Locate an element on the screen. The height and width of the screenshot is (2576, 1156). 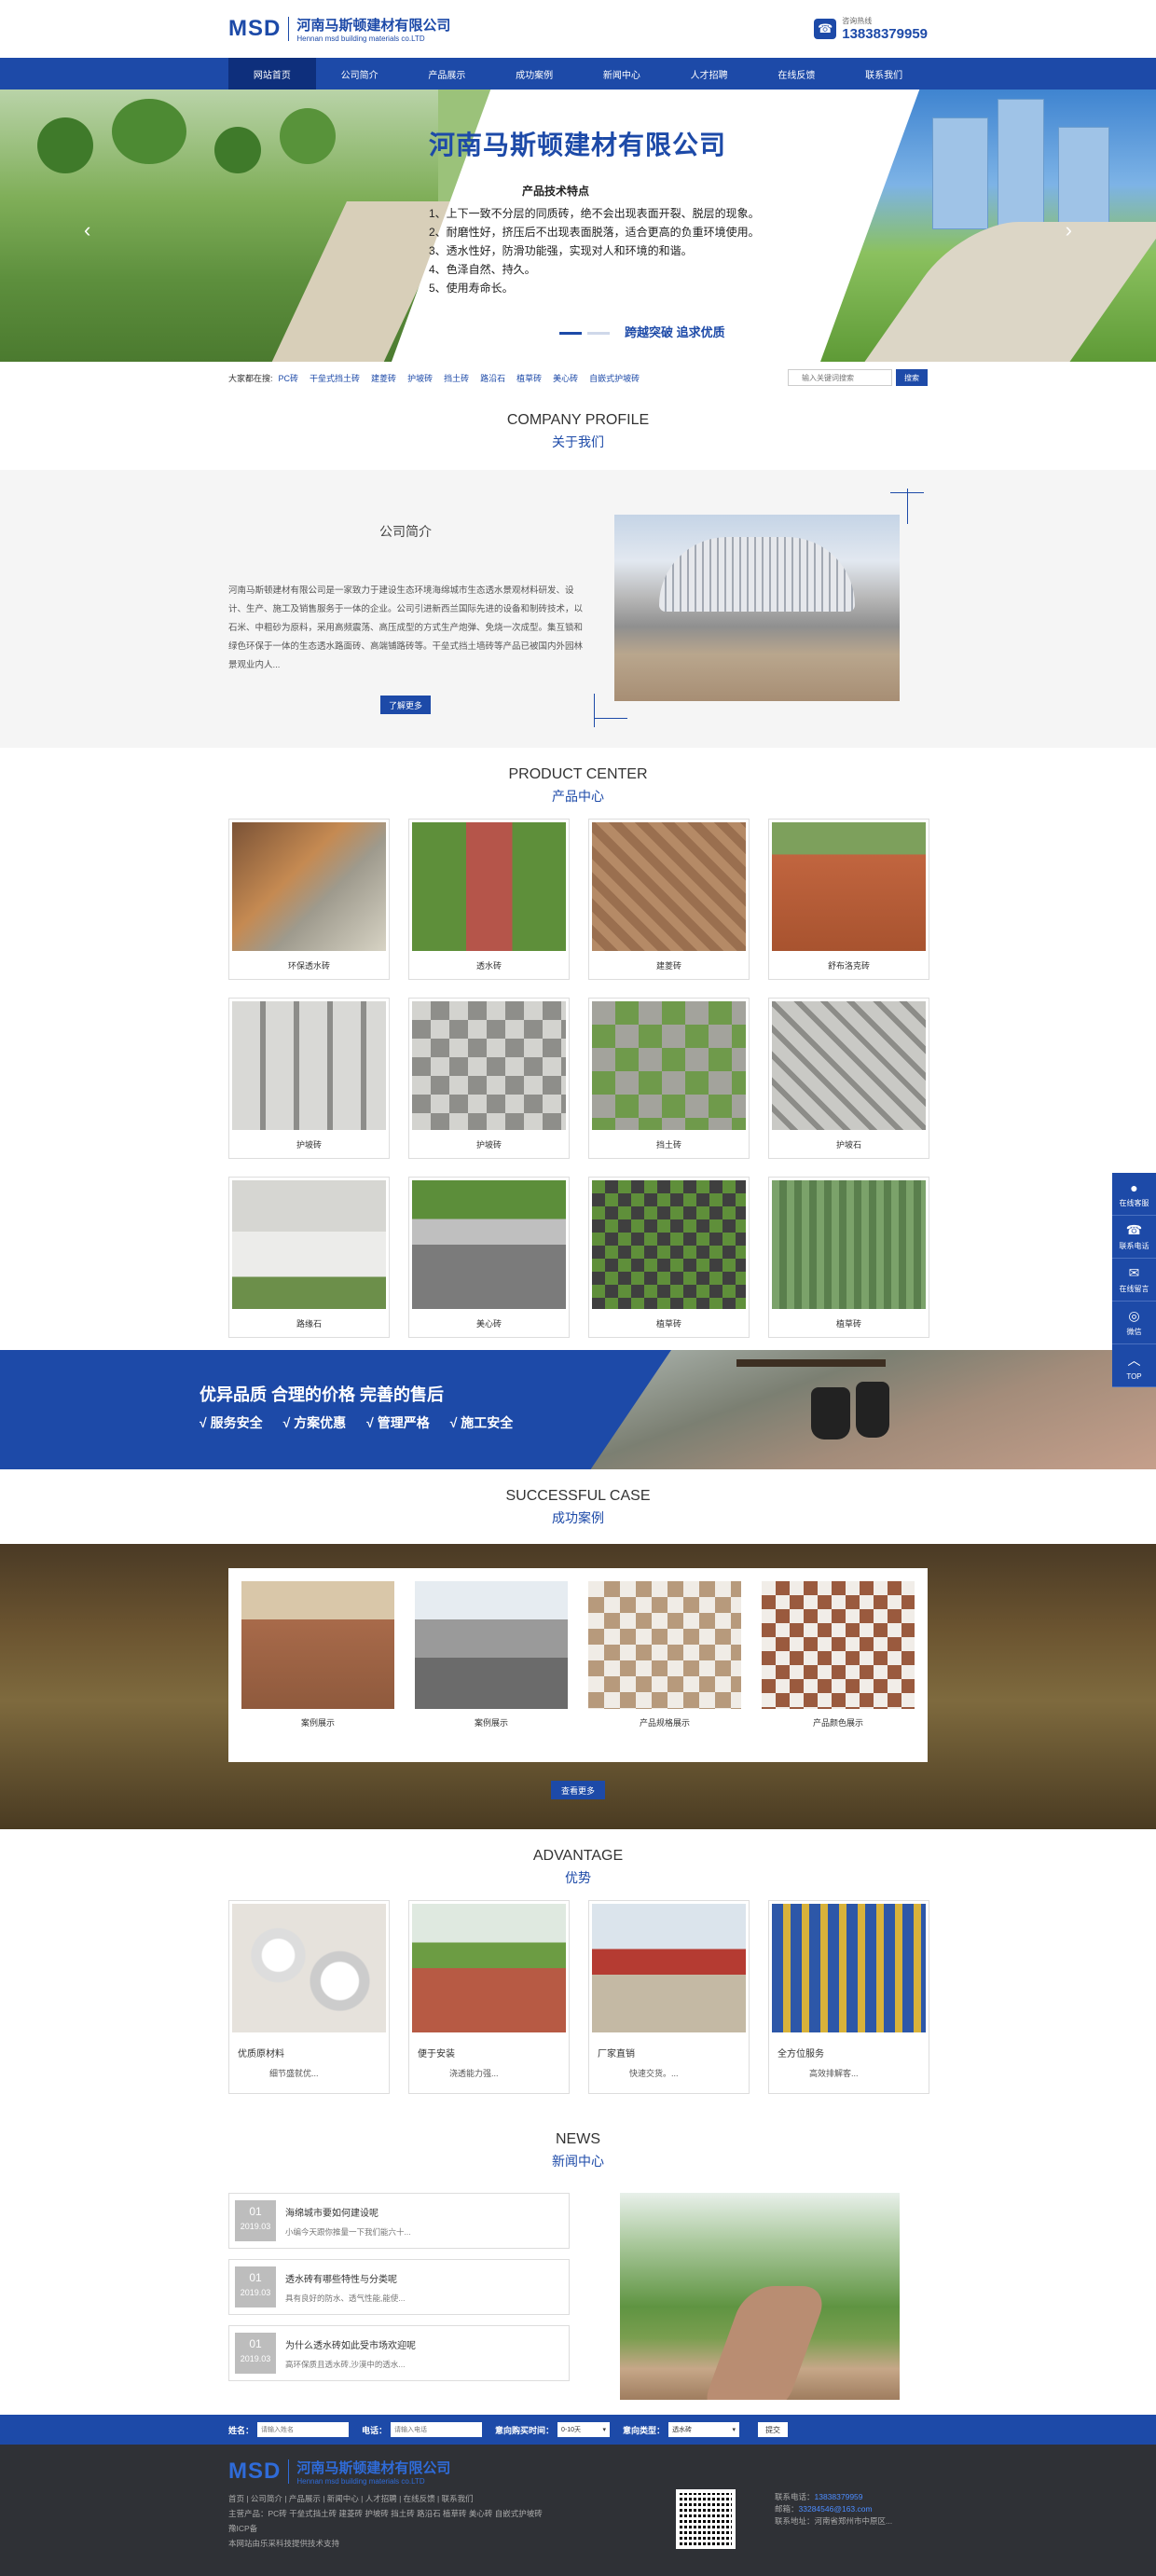
phone-icon: ☎ is located at coordinates (825, 29).